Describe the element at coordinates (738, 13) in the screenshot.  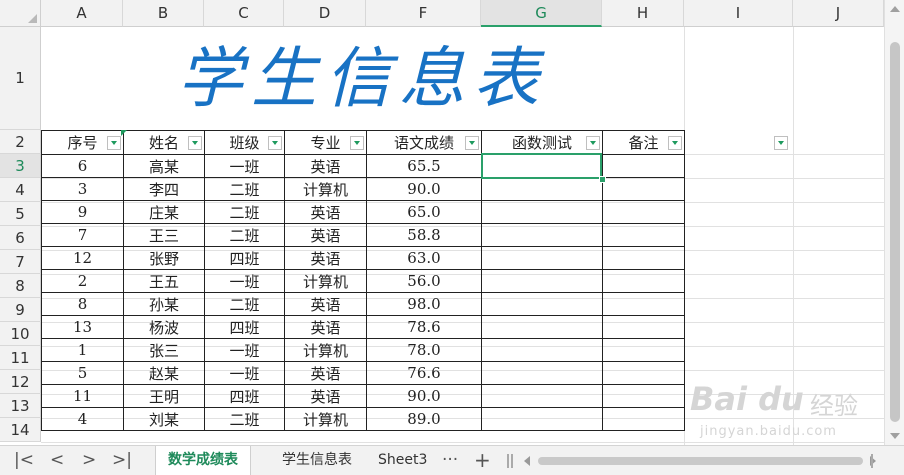
I see `column-header-i: I` at that location.